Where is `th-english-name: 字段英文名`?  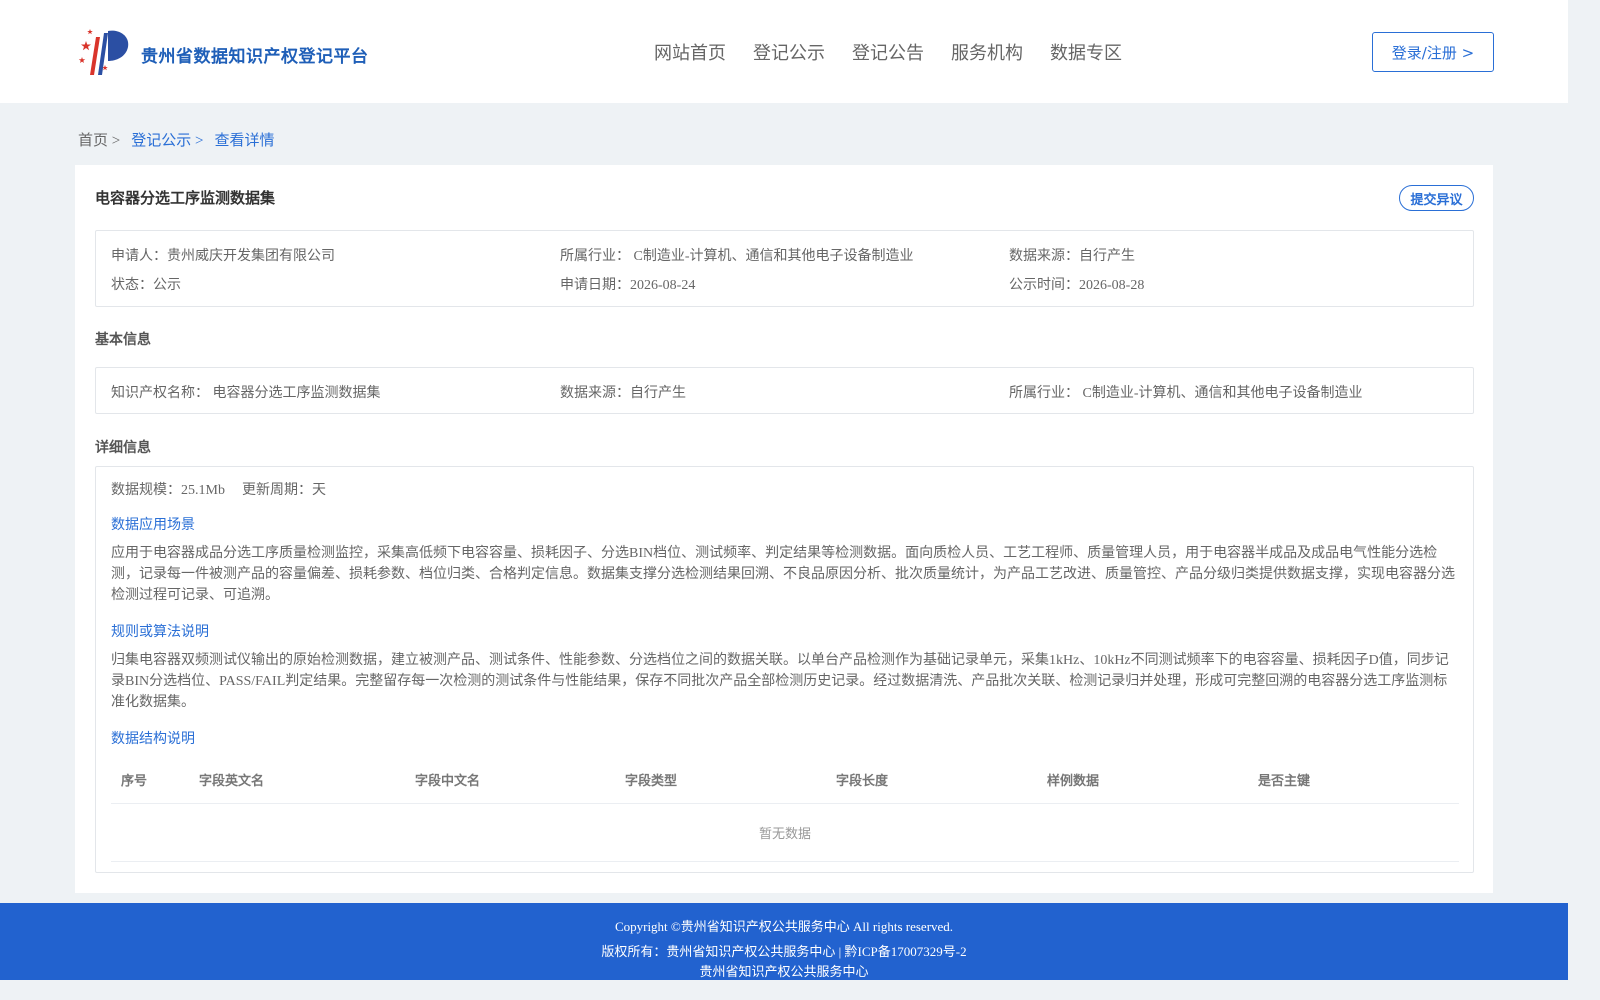
th-english-name: 字段英文名 is located at coordinates (232, 781).